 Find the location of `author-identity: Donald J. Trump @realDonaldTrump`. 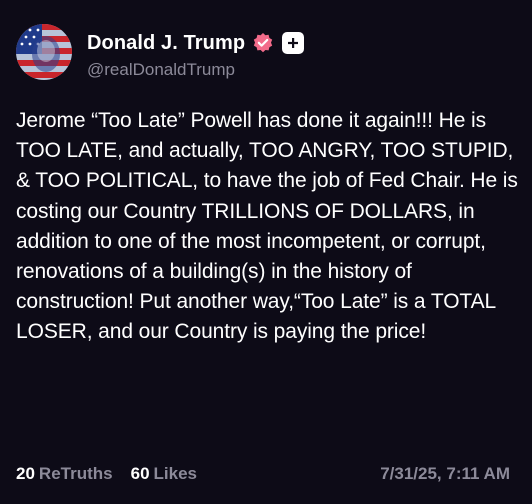

author-identity: Donald J. Trump @realDonaldTrump is located at coordinates (196, 54).